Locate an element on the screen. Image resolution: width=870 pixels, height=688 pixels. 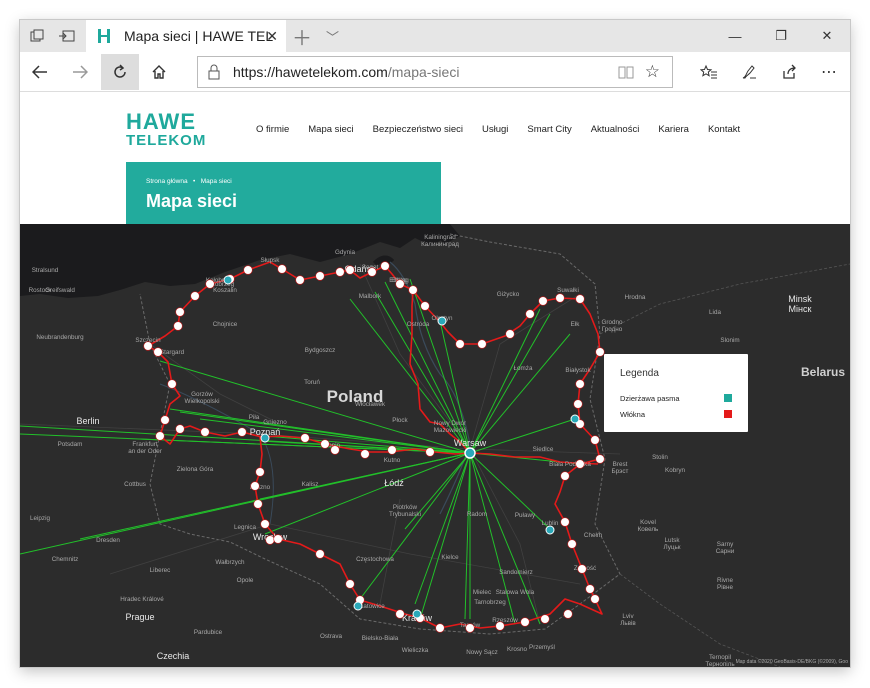
warsaw-hub-node is located at coordinates (470, 453).